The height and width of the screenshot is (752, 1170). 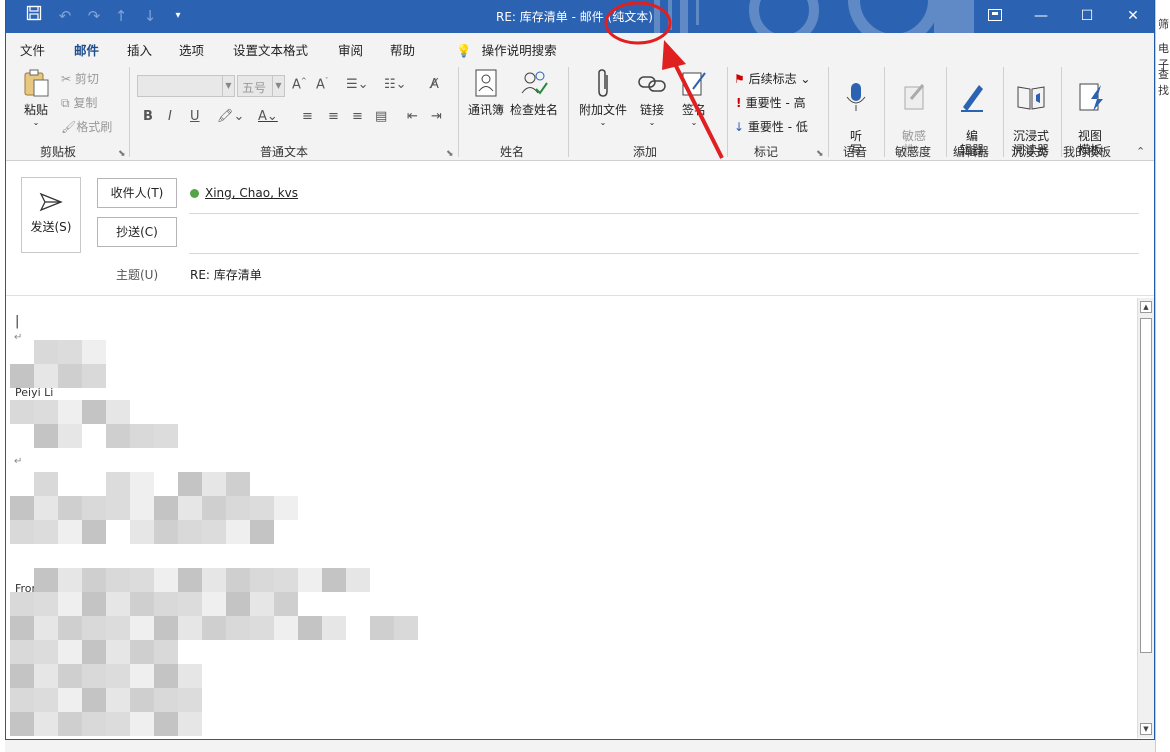 I want to click on customize-toolbar-icon: ▾, so click(x=178, y=16).